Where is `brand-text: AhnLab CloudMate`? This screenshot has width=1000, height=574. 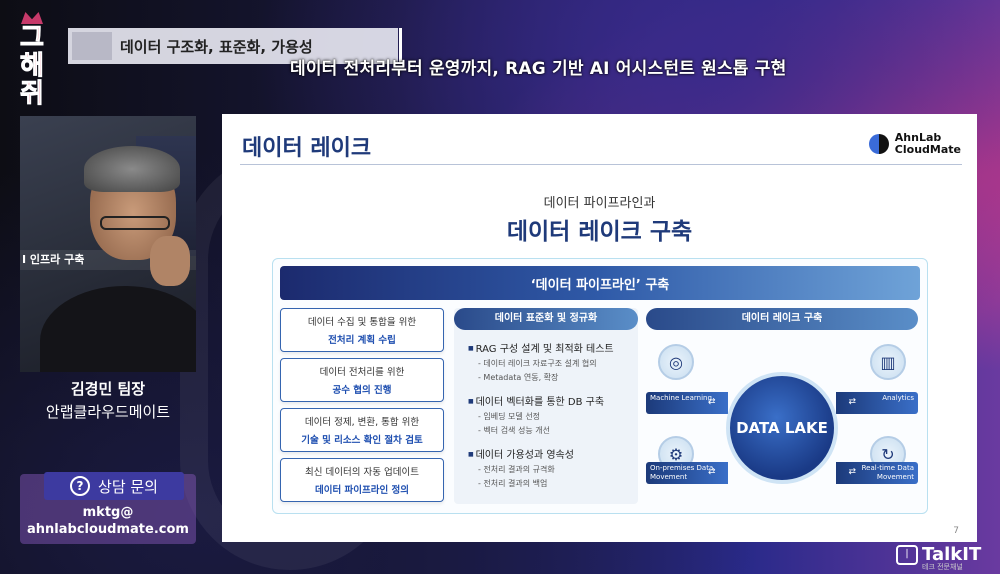 brand-text: AhnLab CloudMate is located at coordinates (928, 144).